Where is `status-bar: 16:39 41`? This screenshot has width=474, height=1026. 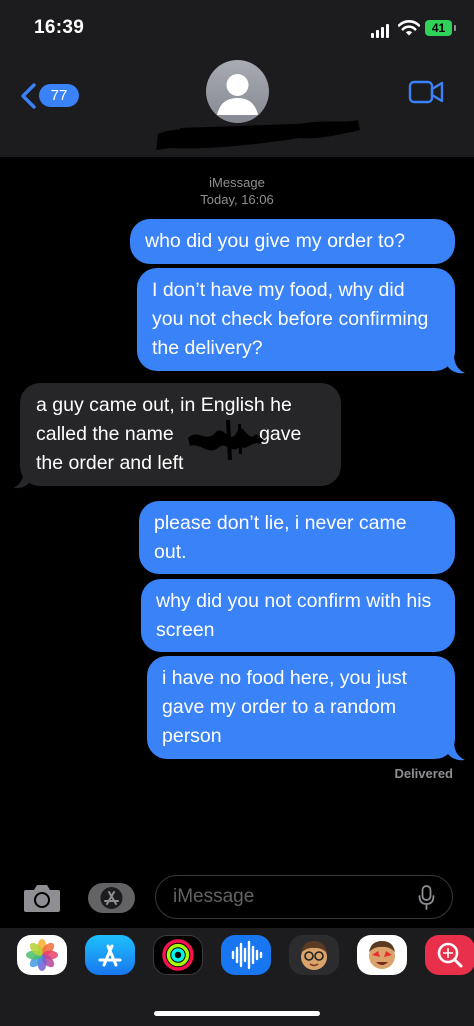 status-bar: 16:39 41 is located at coordinates (237, 27).